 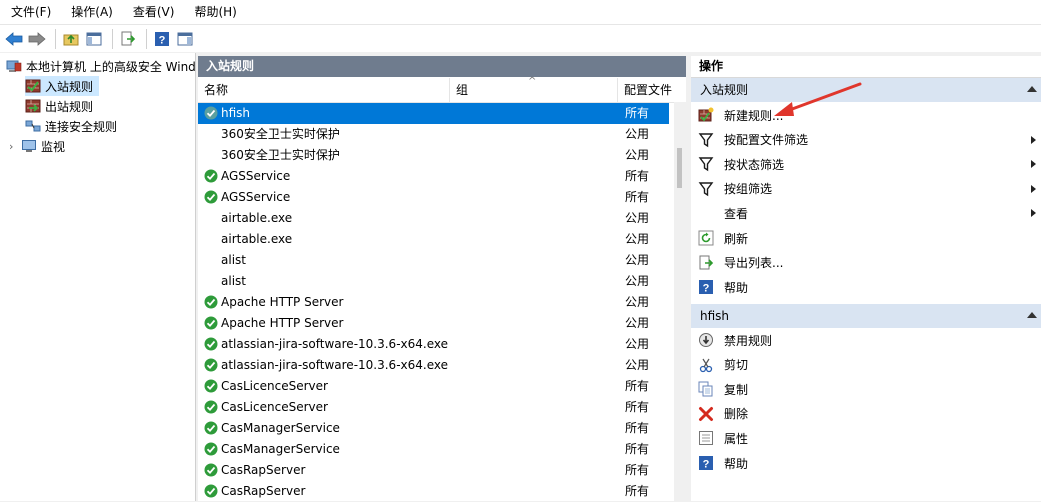 I want to click on rule-name: CasLicenceServer, so click(x=274, y=386).